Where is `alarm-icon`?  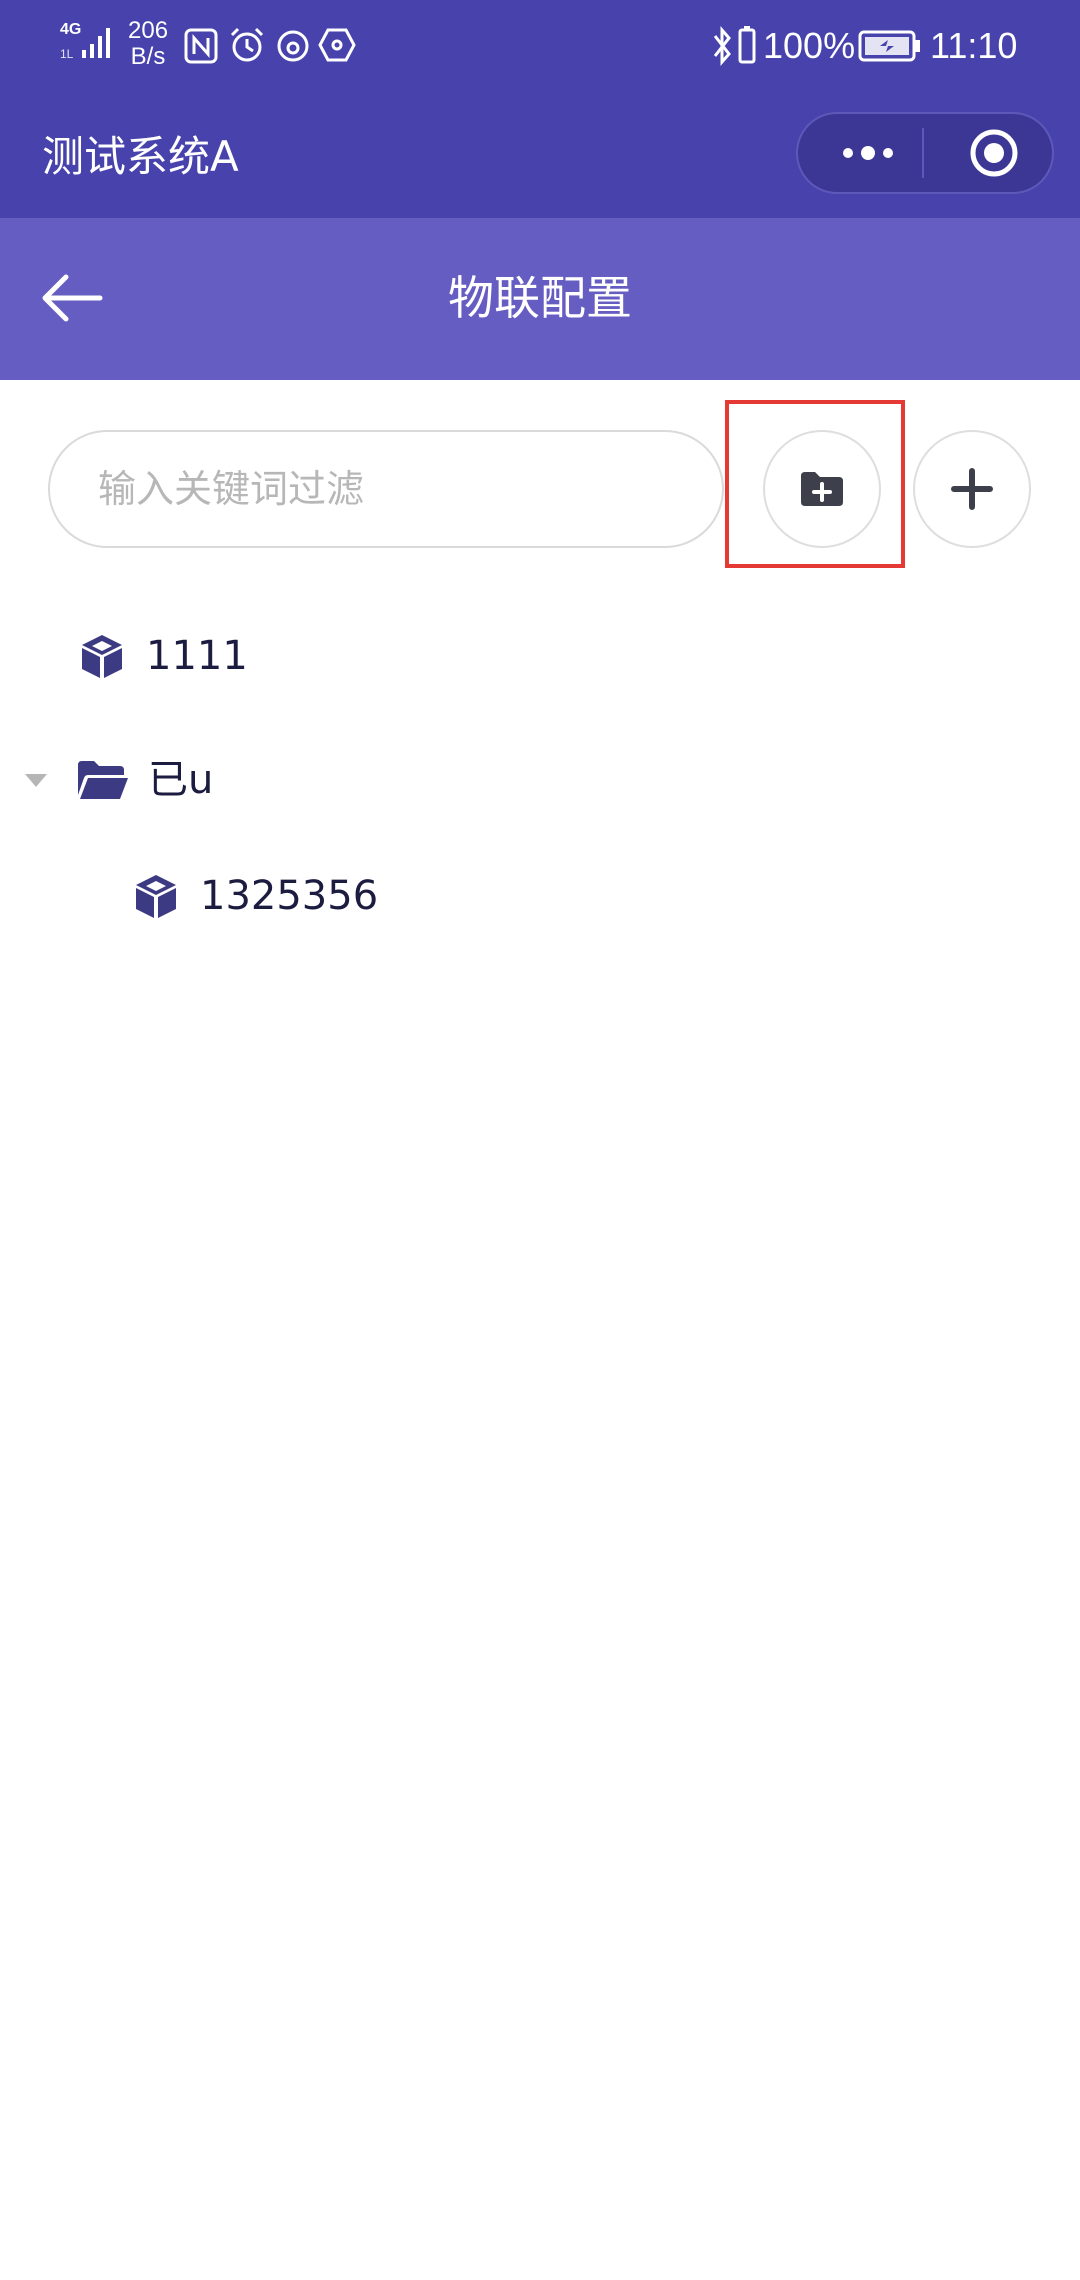 alarm-icon is located at coordinates (247, 44).